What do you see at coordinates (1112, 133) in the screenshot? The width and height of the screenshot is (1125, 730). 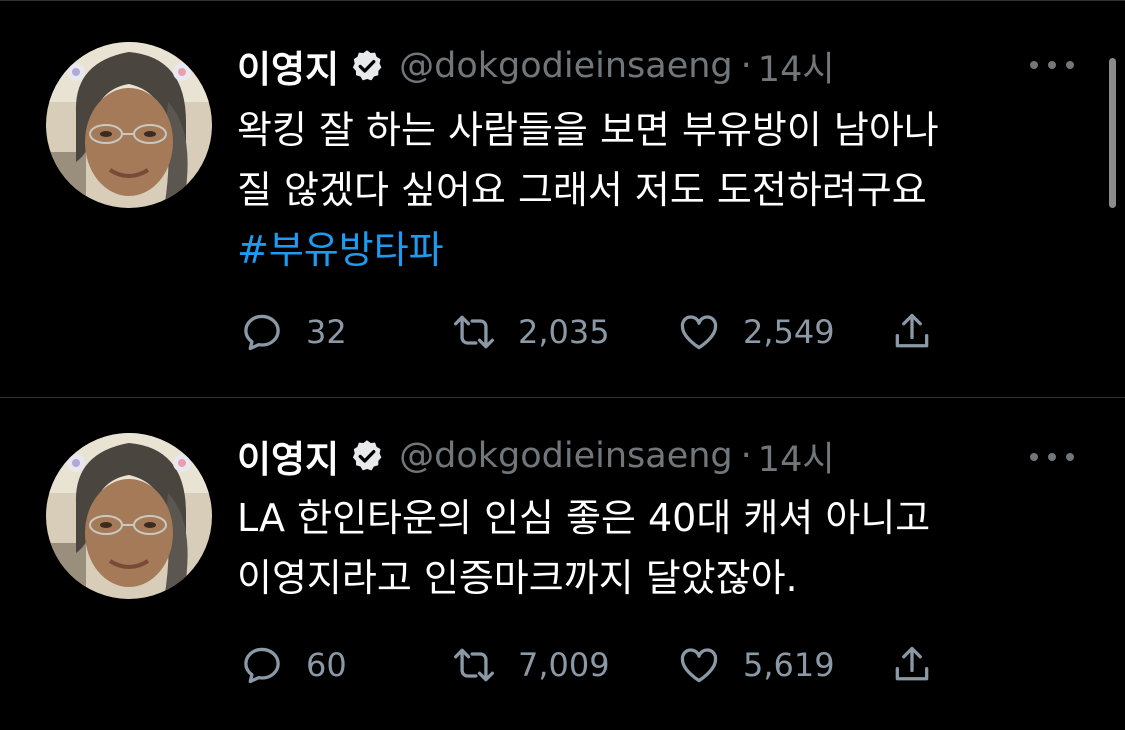 I see `scrollbar` at bounding box center [1112, 133].